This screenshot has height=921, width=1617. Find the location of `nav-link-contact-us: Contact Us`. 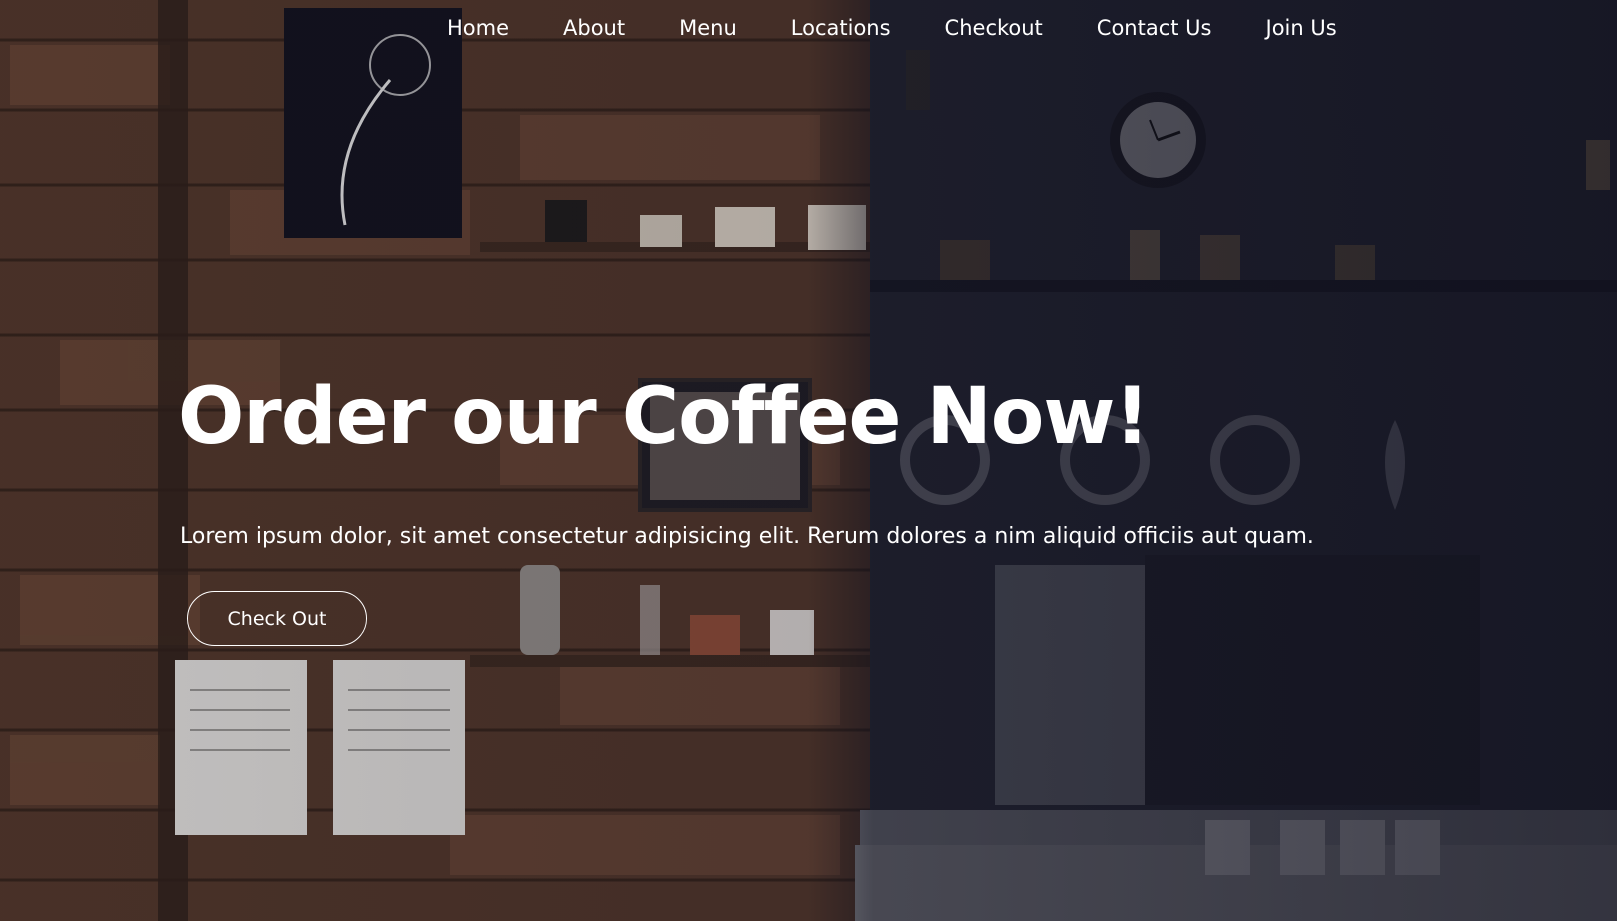

nav-link-contact-us: Contact Us is located at coordinates (1154, 28).